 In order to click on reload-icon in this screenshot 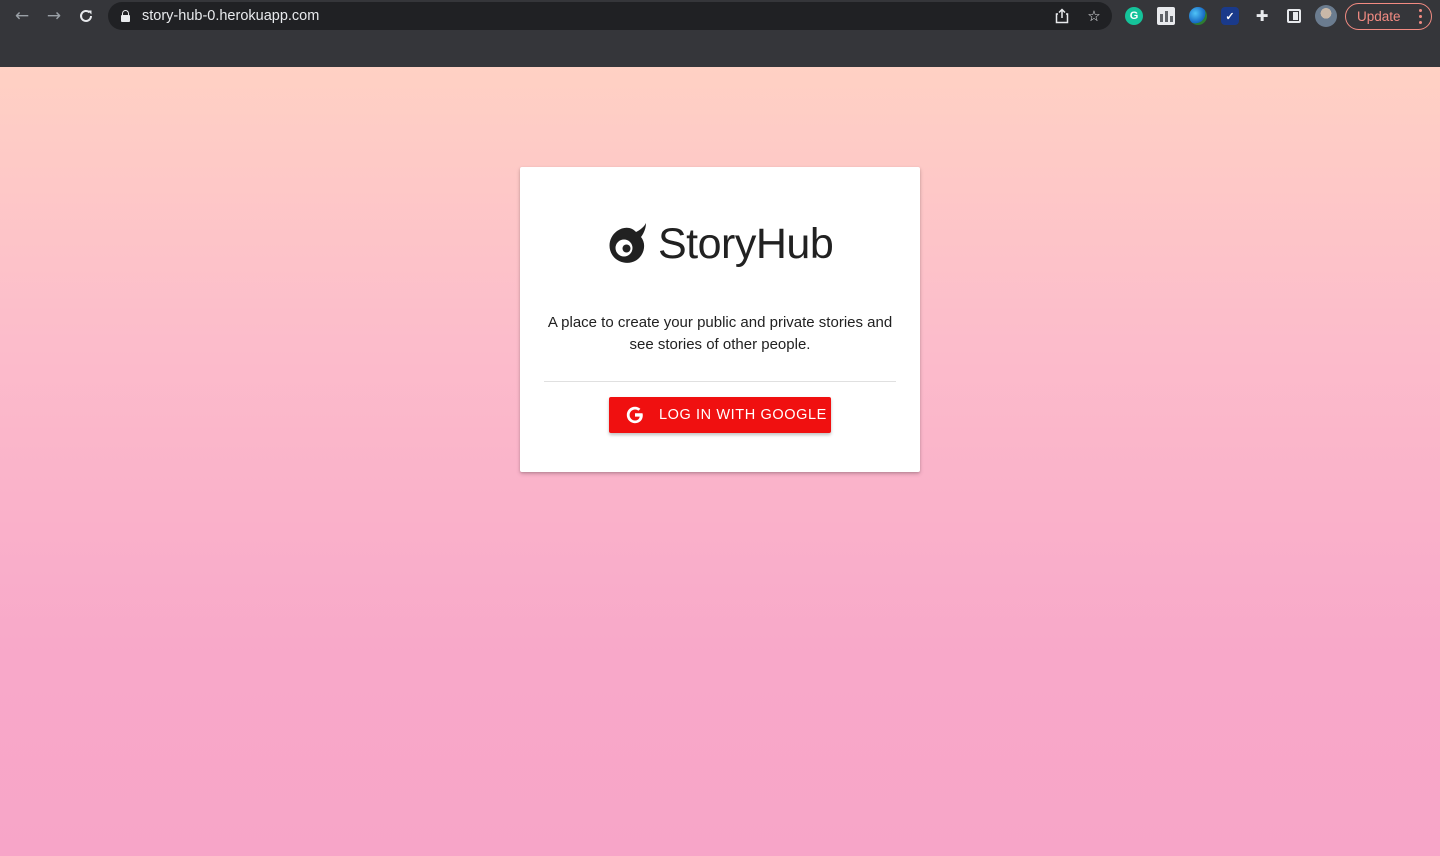, I will do `click(86, 15)`.